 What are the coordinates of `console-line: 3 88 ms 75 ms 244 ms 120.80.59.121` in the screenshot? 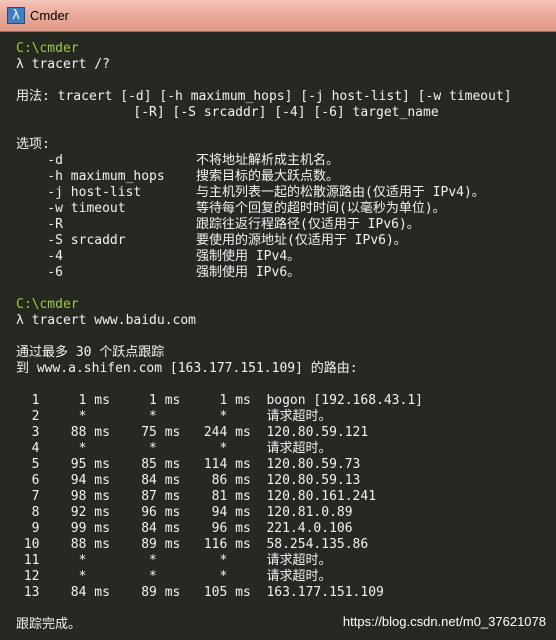 It's located at (192, 432).